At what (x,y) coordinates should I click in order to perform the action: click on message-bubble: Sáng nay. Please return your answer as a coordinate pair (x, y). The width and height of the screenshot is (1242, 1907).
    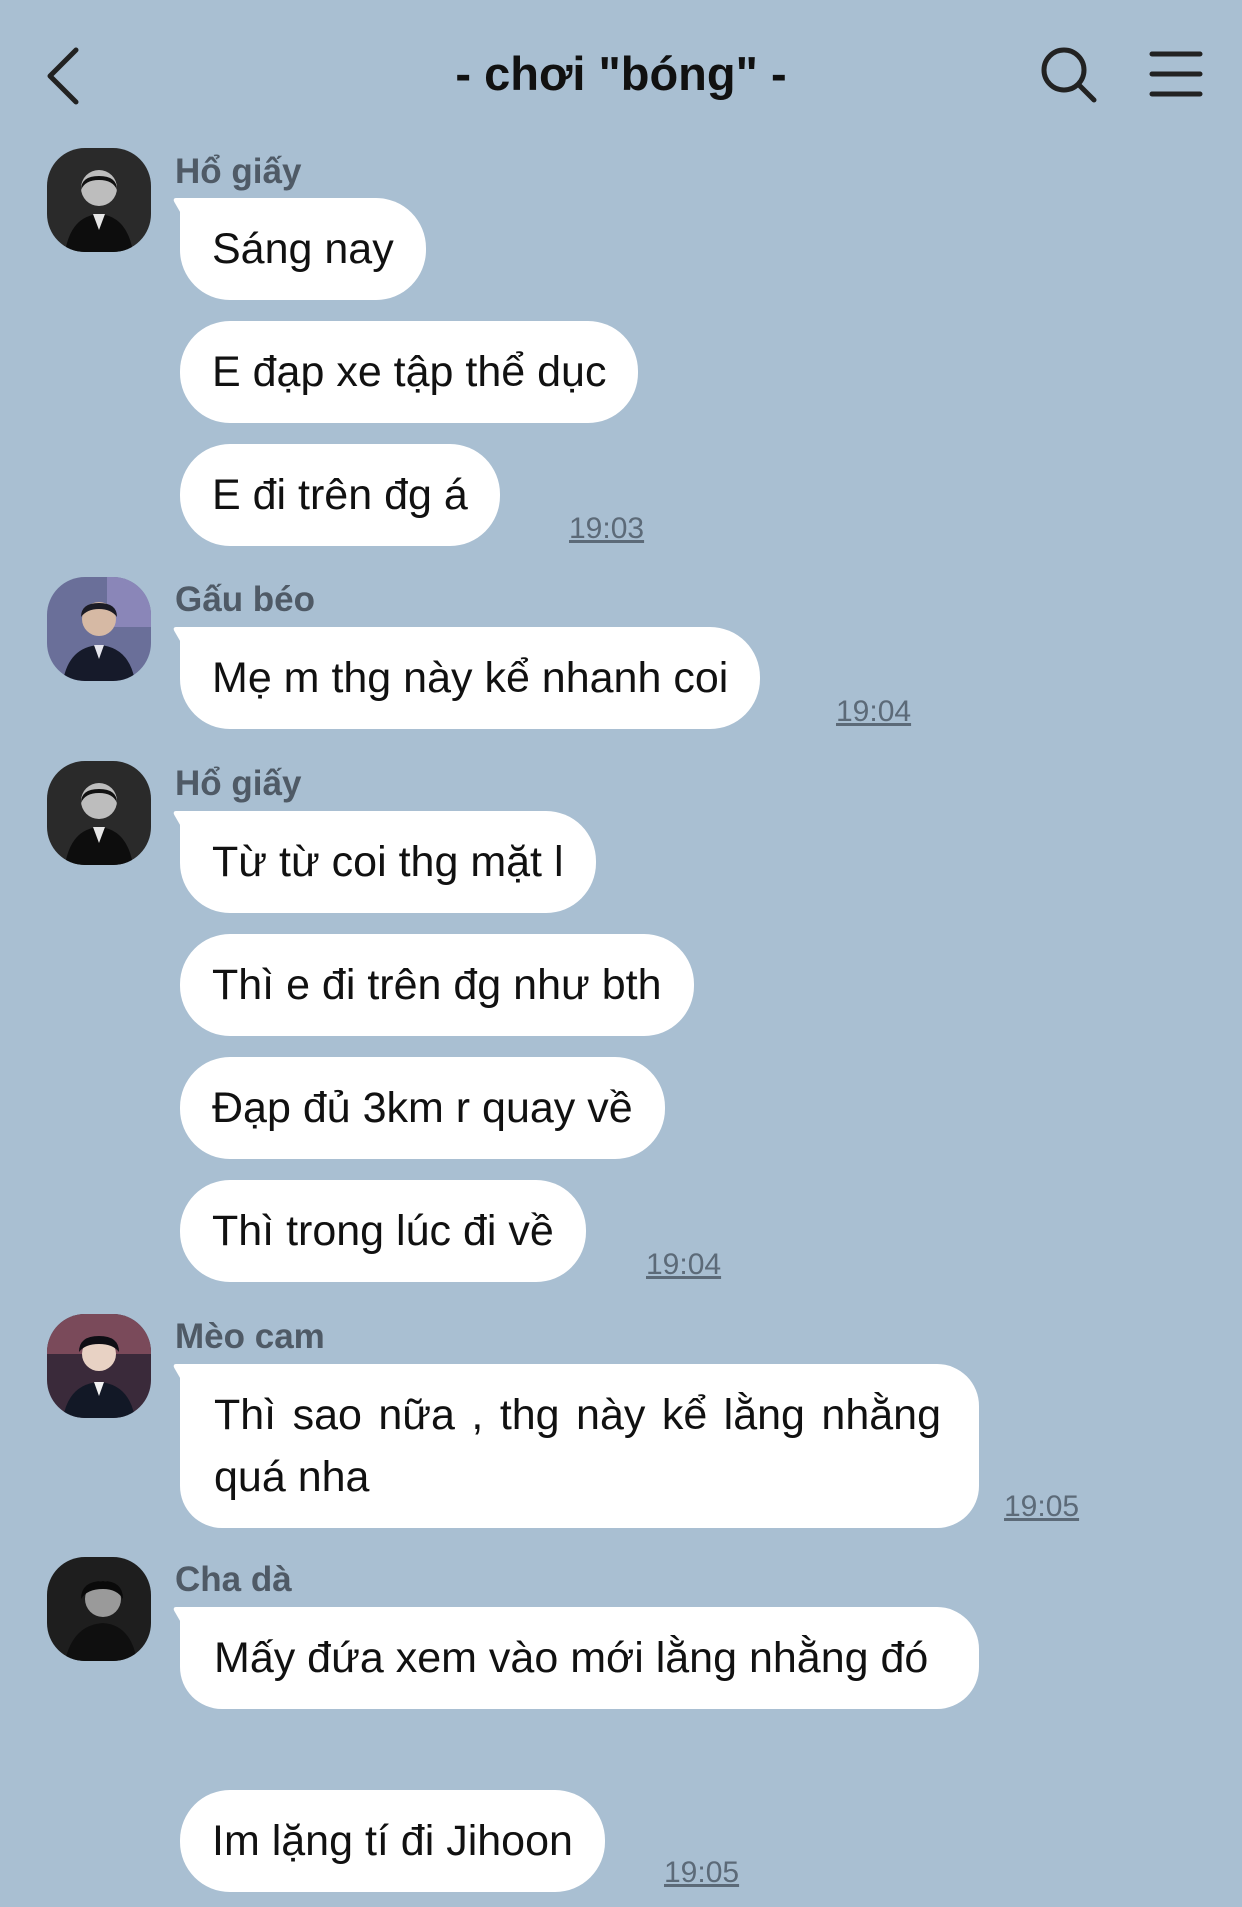
    Looking at the image, I should click on (303, 249).